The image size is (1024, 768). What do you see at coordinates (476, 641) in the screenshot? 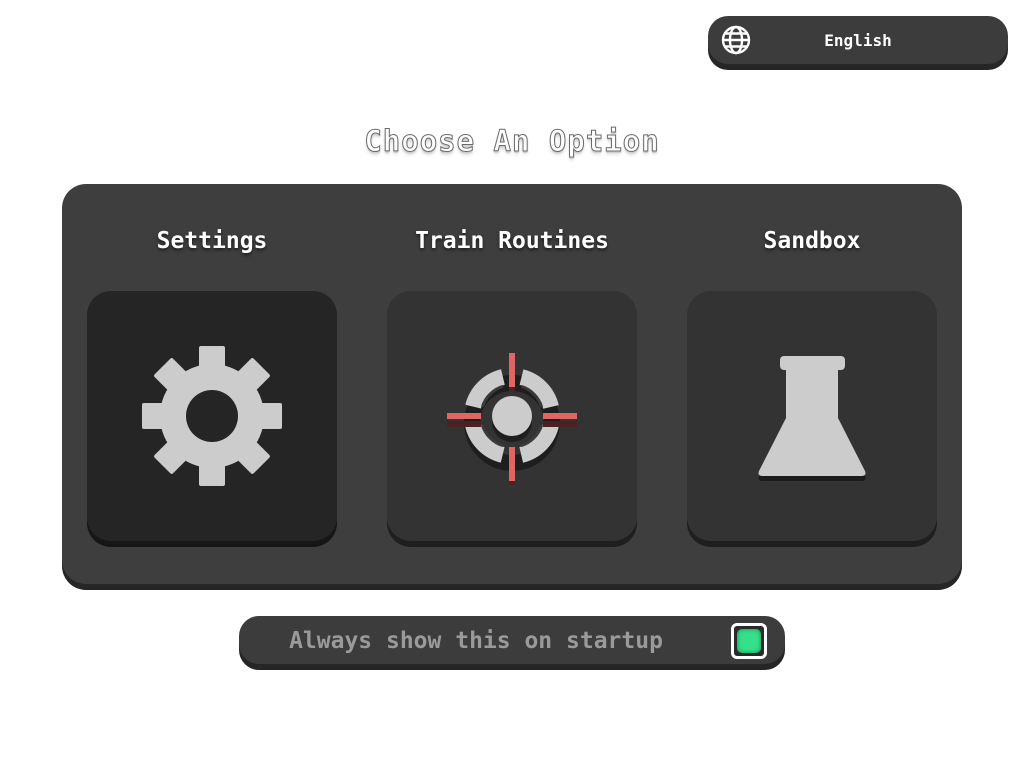
I see `startup-label: Always show this on startup` at bounding box center [476, 641].